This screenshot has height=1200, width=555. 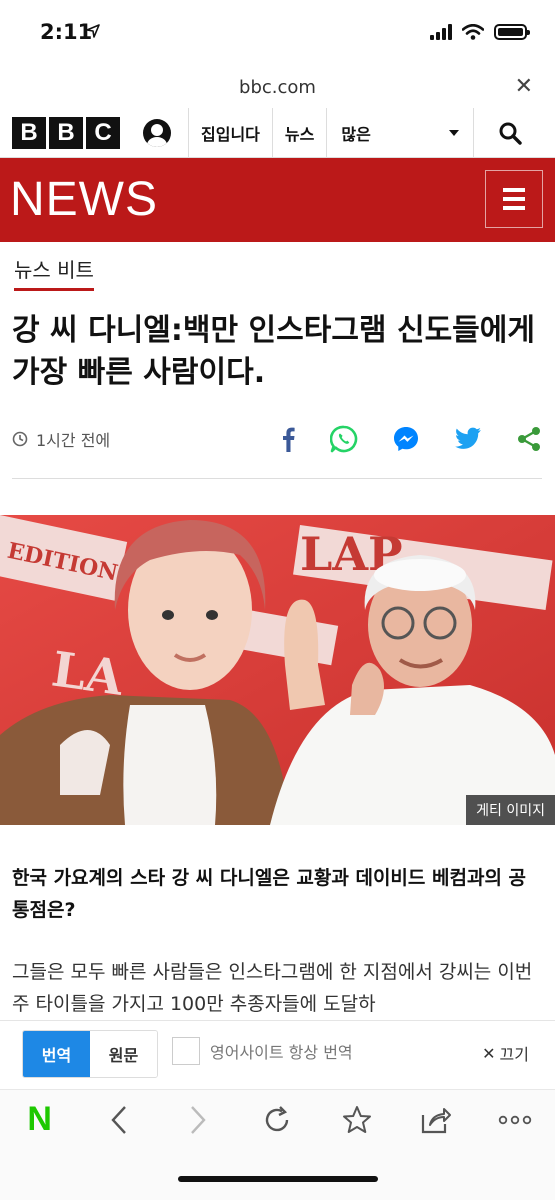 I want to click on back-button, so click(x=119, y=1120).